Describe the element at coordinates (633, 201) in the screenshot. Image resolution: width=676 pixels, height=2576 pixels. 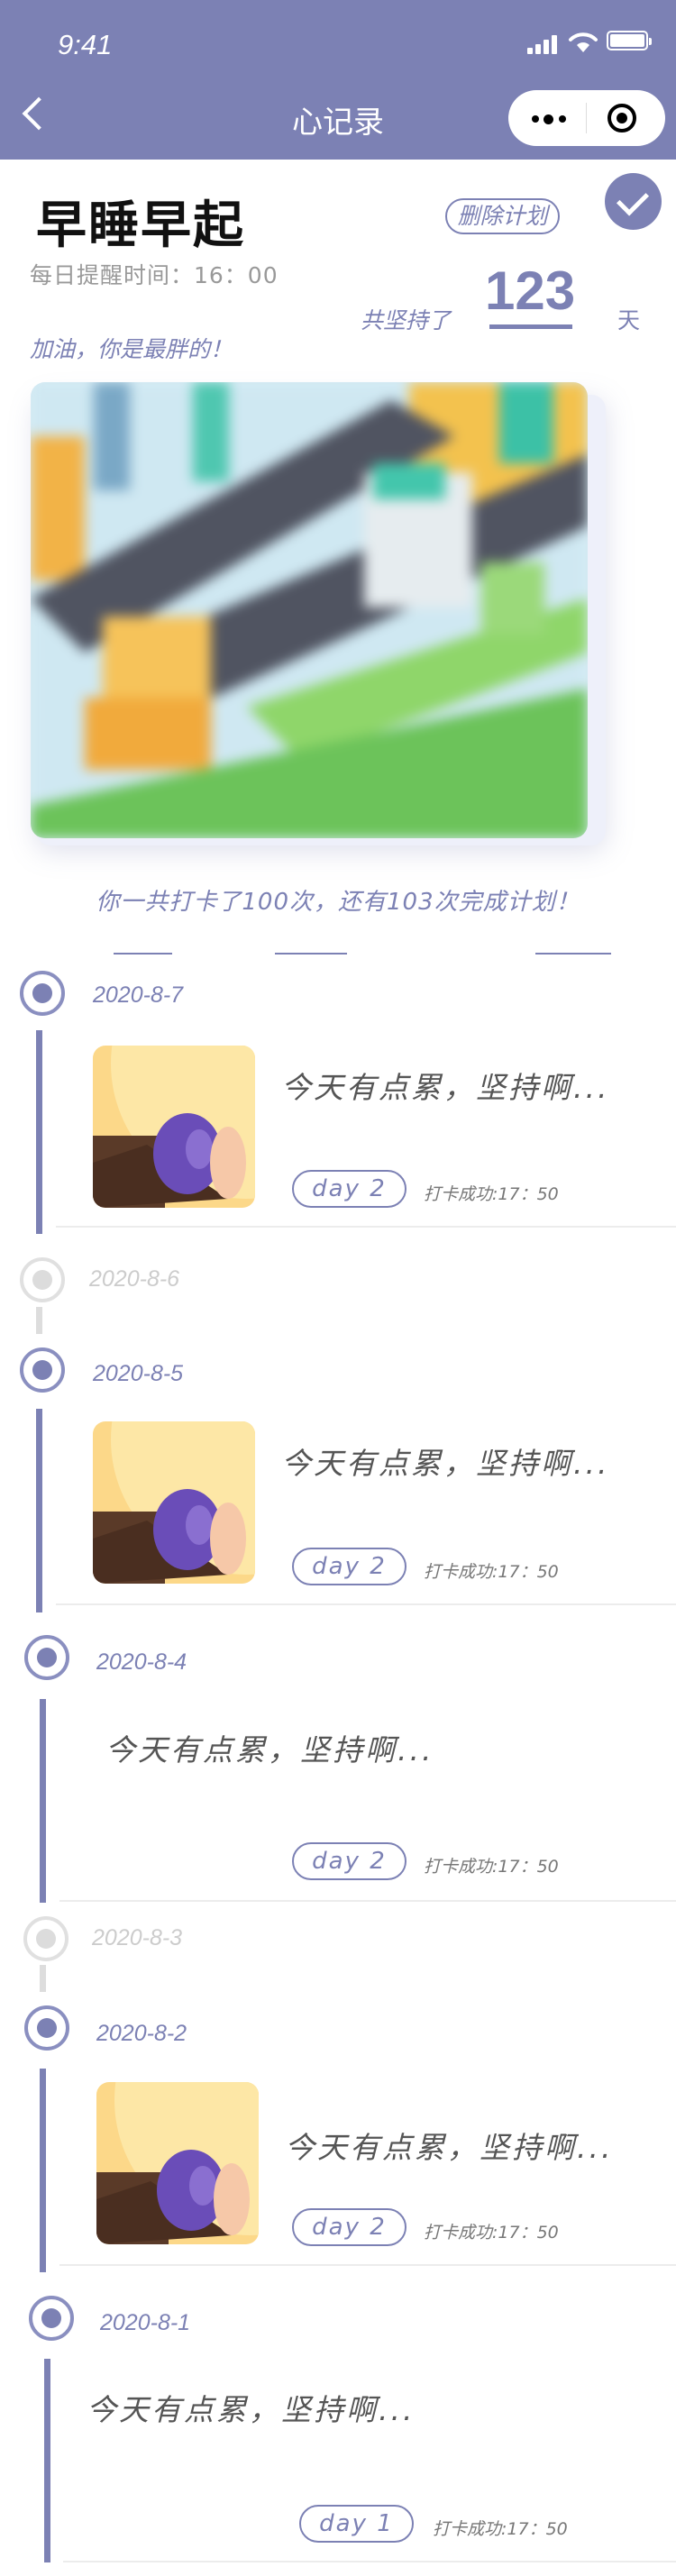
I see `check-in-button` at that location.